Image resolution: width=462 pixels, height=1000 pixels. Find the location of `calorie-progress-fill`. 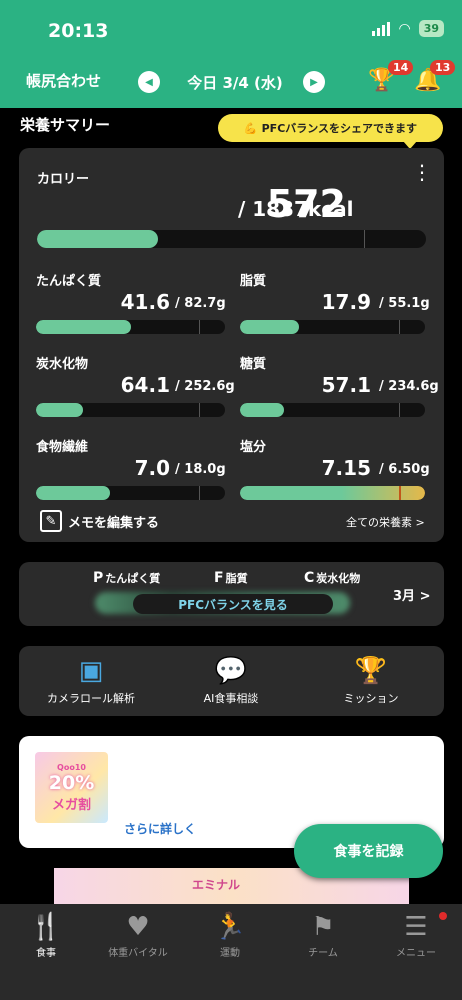

calorie-progress-fill is located at coordinates (97, 239).